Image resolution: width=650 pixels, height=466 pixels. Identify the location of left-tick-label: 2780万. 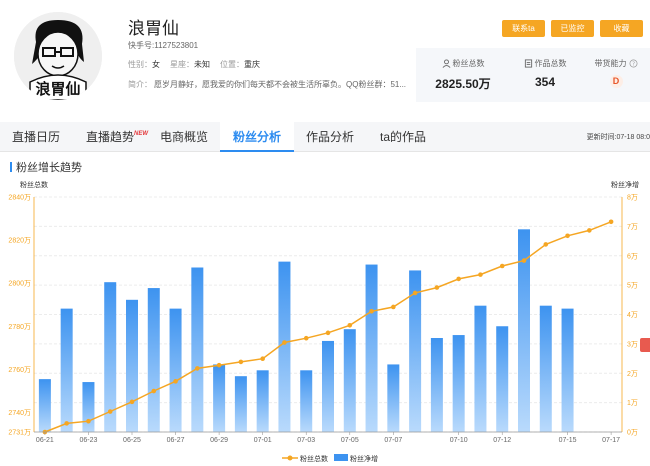
(19, 327).